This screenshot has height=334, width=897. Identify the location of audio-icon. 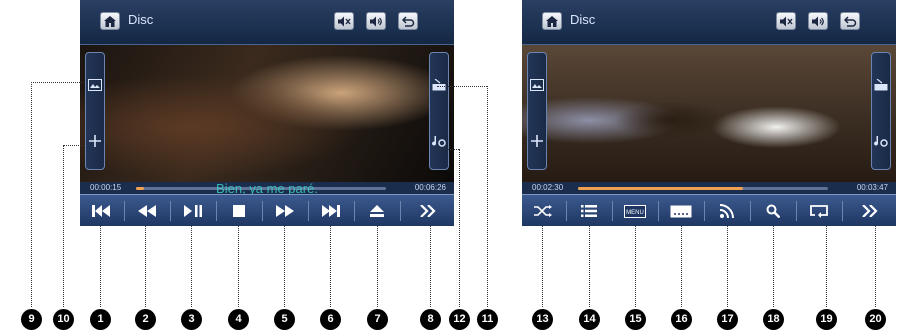
(726, 211).